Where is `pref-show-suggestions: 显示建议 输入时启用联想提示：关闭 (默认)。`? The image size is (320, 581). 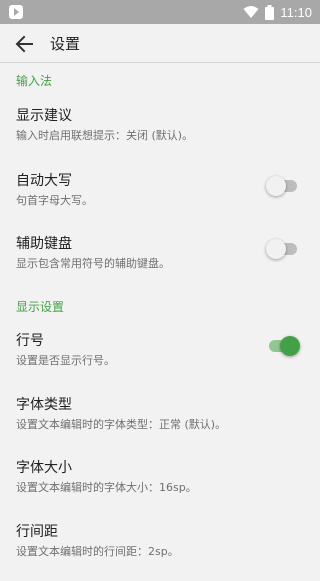 pref-show-suggestions: 显示建议 输入时启用联想提示：关闭 (默认)。 is located at coordinates (160, 135).